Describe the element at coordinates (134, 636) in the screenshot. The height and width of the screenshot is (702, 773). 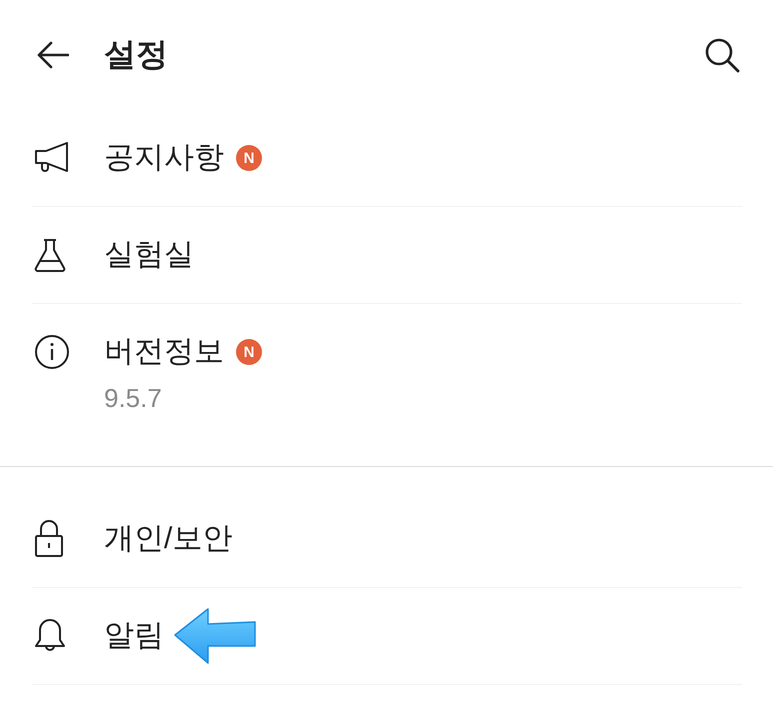
I see `menu-item: 알림` at that location.